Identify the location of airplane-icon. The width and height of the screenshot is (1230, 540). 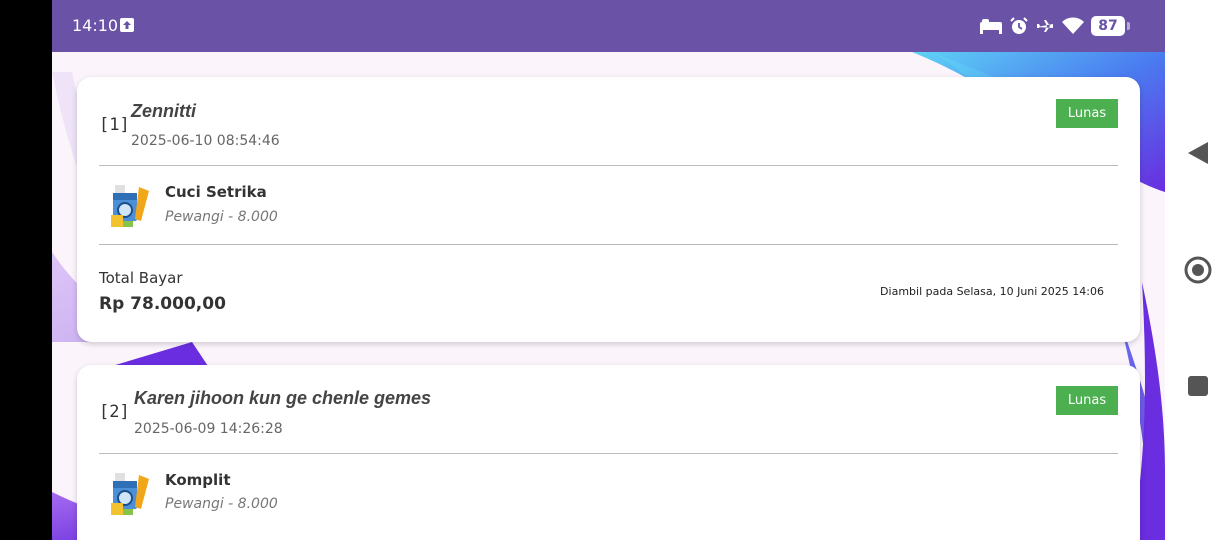
(1045, 26).